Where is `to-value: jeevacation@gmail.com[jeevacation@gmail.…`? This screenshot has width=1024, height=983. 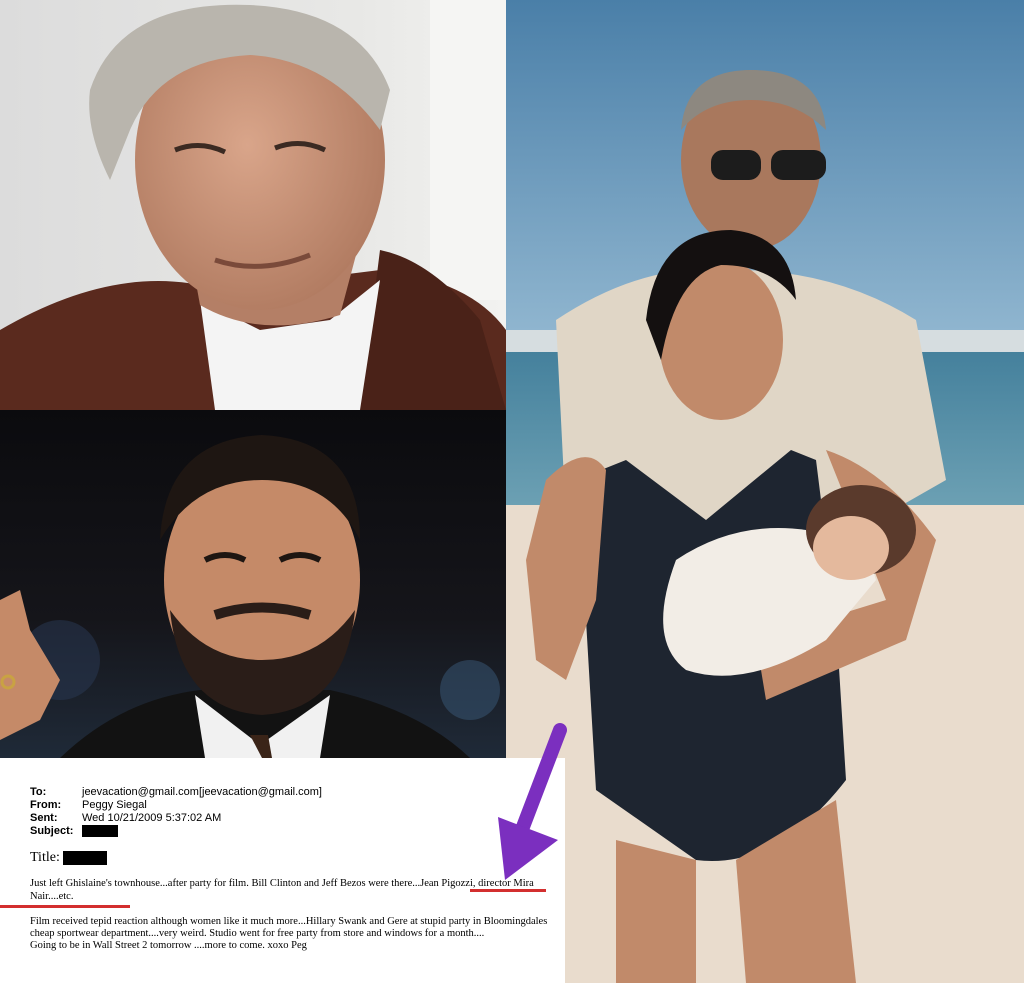
to-value: jeevacation@gmail.com[jeevacation@gmail.… is located at coordinates (202, 792).